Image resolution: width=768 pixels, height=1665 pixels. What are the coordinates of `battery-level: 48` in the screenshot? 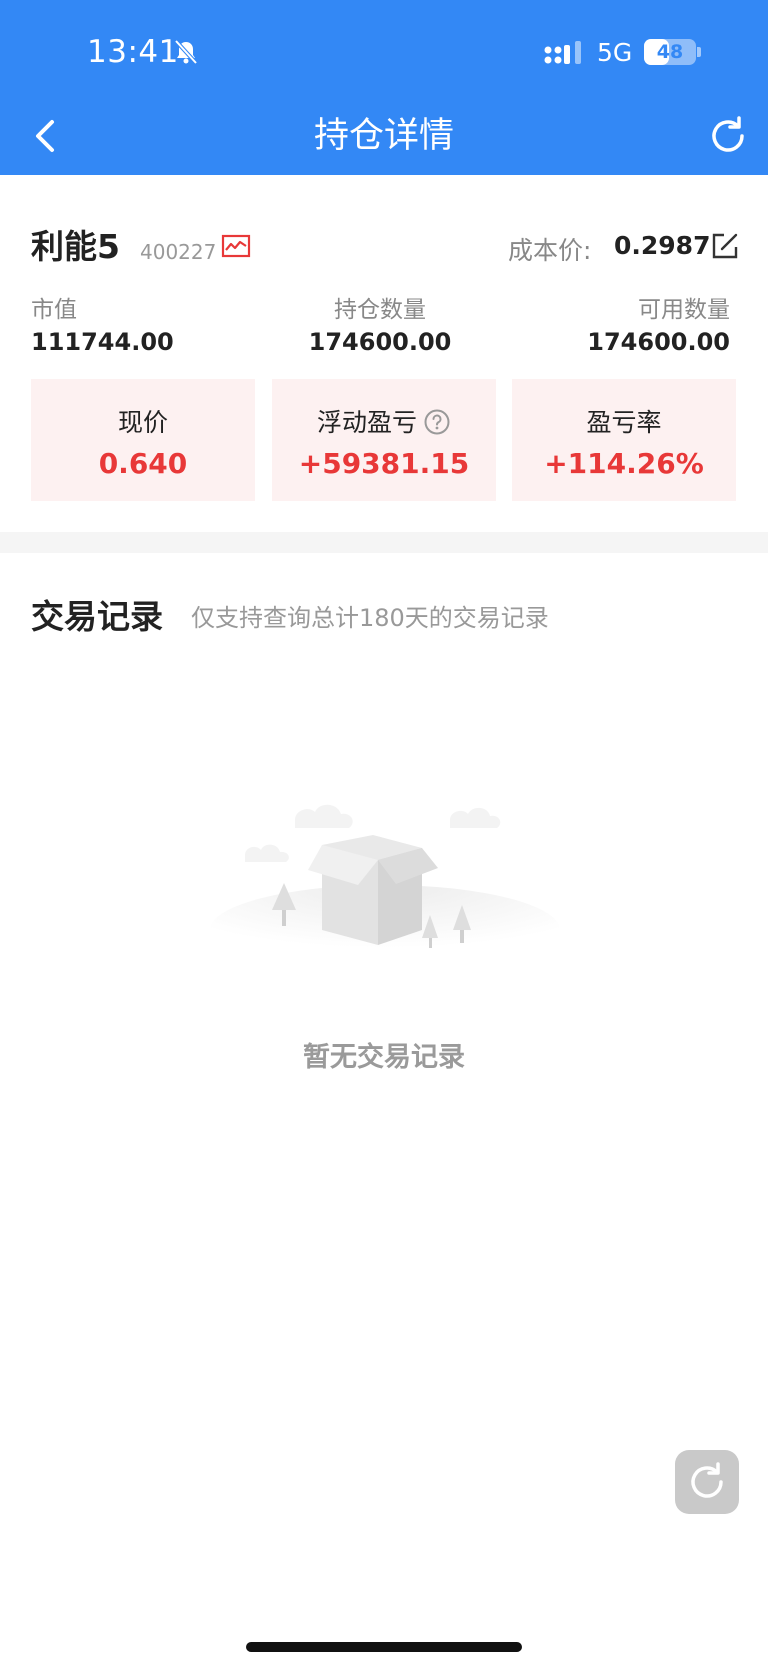 It's located at (670, 52).